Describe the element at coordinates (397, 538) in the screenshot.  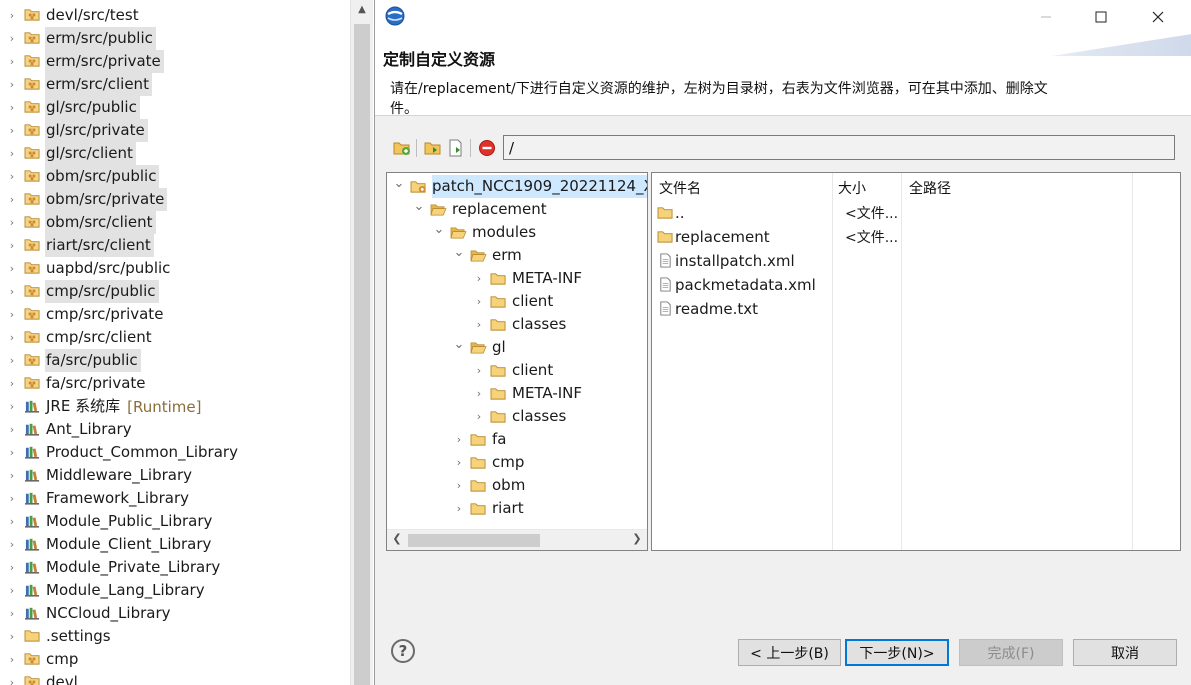
I see `scroll-left-icon: ❮` at that location.